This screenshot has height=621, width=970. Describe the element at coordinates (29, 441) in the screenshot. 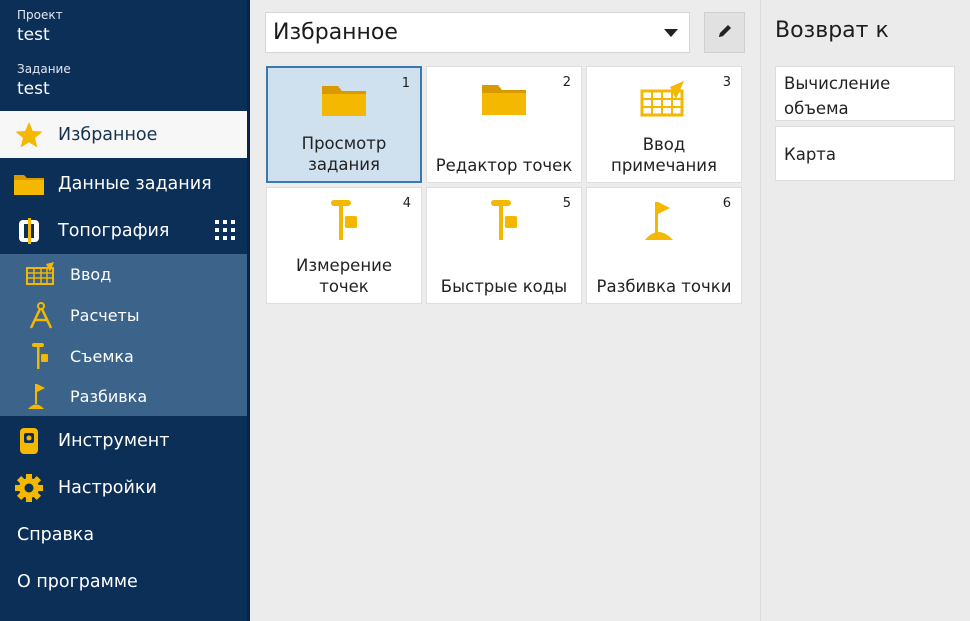

I see `instrument-icon` at that location.